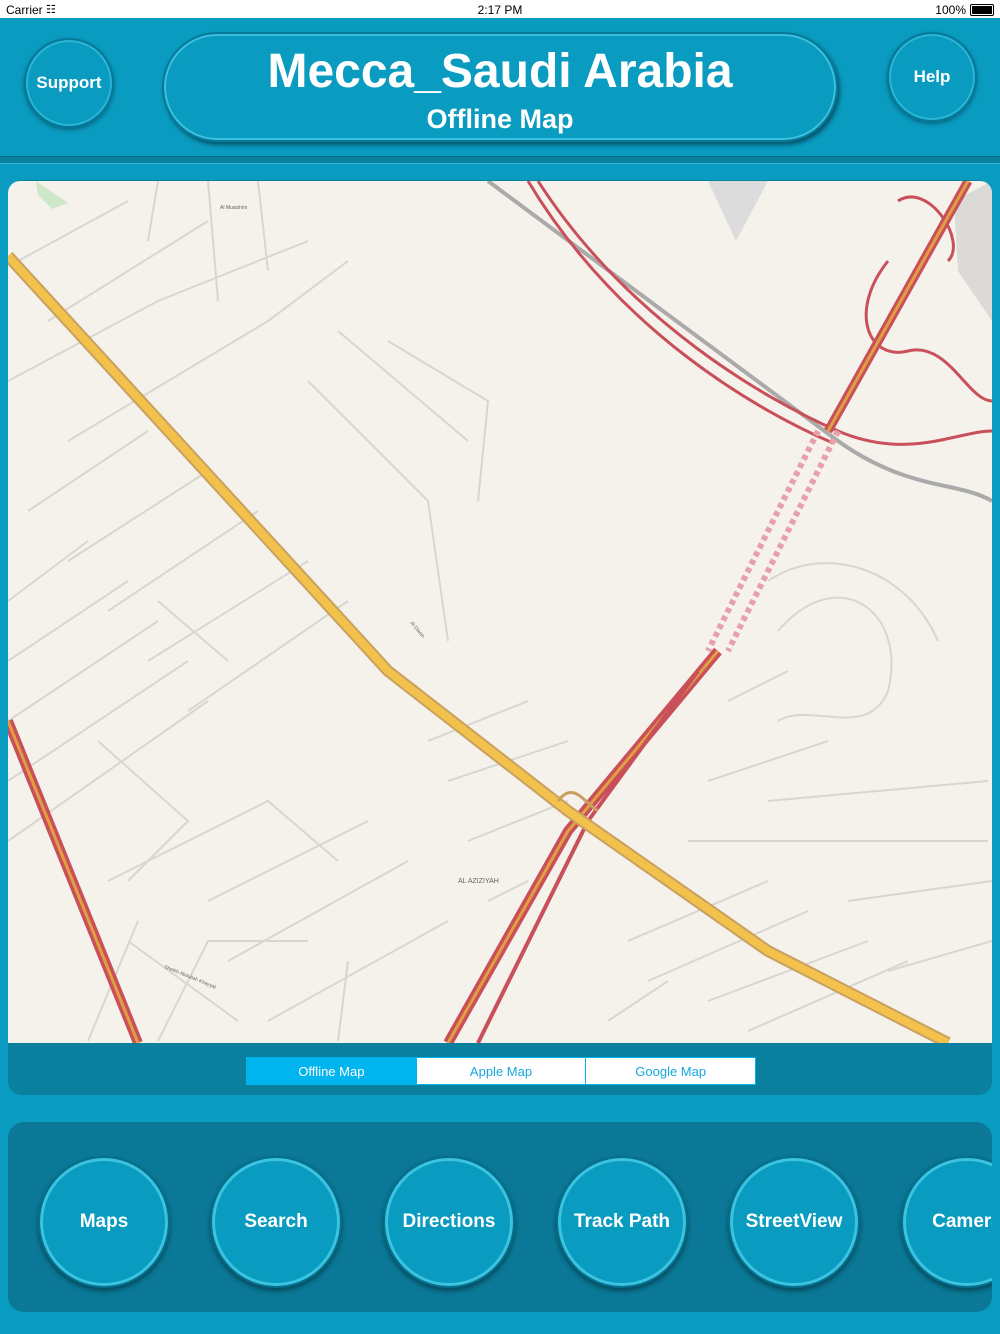  Describe the element at coordinates (478, 881) in the screenshot. I see `map-label-district: AL AZIZIYAH` at that location.